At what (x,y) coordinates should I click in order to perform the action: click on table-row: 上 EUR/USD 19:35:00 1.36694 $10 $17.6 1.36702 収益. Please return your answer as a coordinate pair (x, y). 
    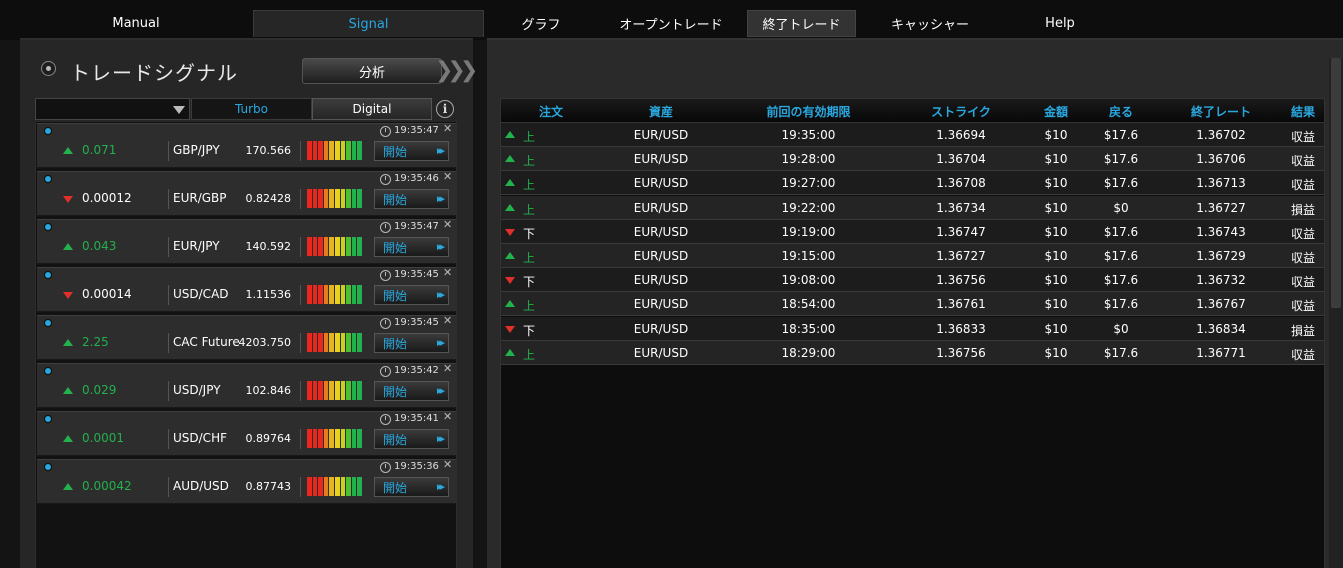
    Looking at the image, I should click on (912, 135).